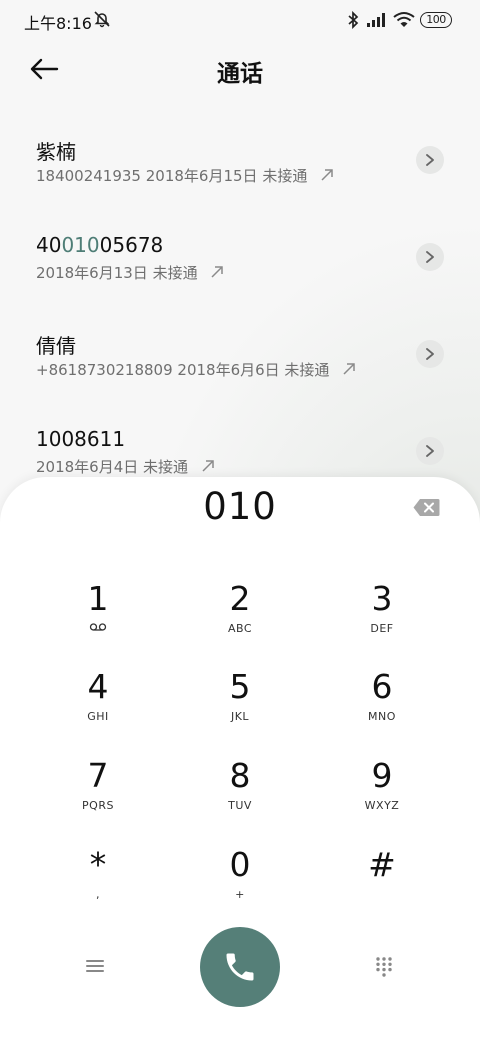 Image resolution: width=480 pixels, height=1040 pixels. I want to click on header: 通话, so click(240, 70).